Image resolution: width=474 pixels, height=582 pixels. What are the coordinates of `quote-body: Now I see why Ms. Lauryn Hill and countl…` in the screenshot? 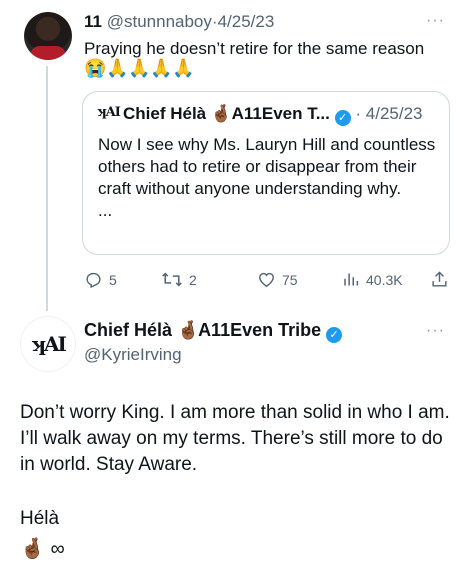 It's located at (267, 166).